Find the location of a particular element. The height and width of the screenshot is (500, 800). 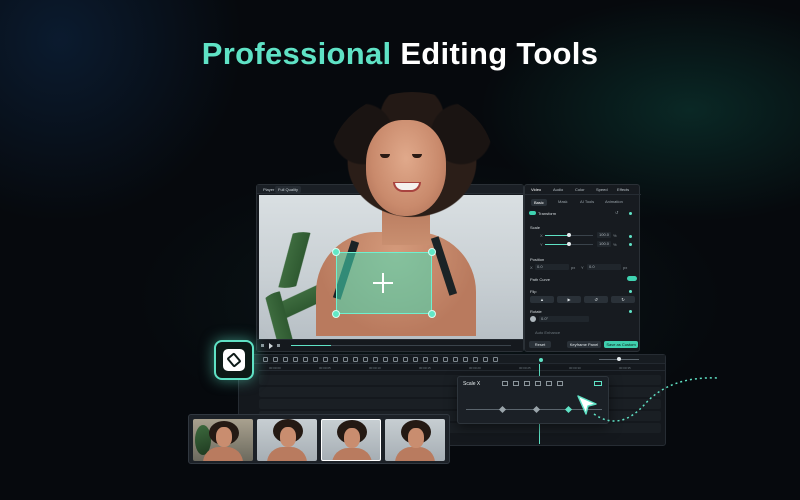

mask-icon is located at coordinates (365, 359).